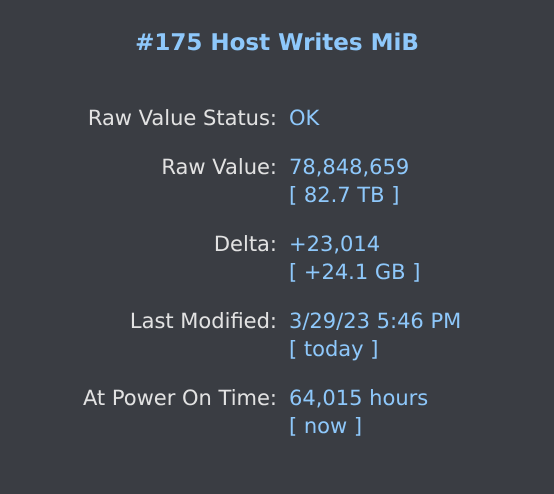 Image resolution: width=554 pixels, height=494 pixels. I want to click on field-note: [ now ], so click(325, 426).